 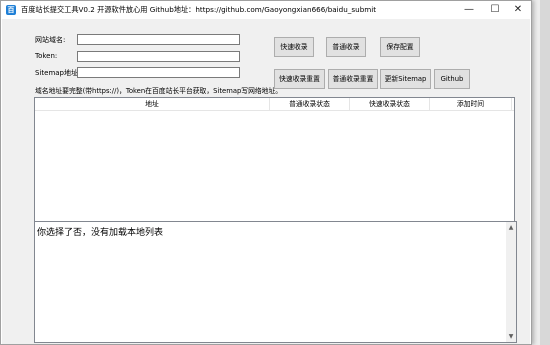 What do you see at coordinates (518, 10) in the screenshot?
I see `close-button: ✕` at bounding box center [518, 10].